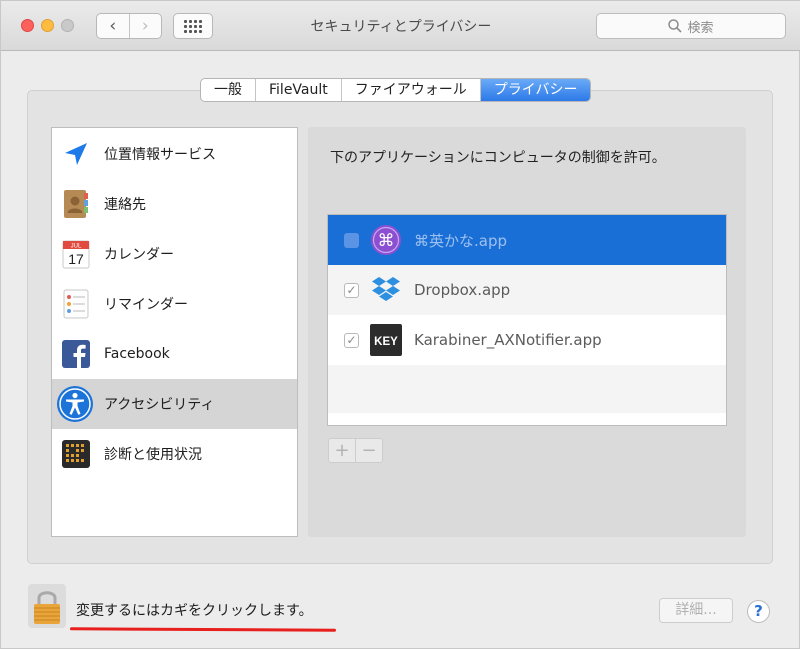 The width and height of the screenshot is (800, 649). What do you see at coordinates (153, 455) in the screenshot?
I see `sidebar-item-label: 診断と使用状況` at bounding box center [153, 455].